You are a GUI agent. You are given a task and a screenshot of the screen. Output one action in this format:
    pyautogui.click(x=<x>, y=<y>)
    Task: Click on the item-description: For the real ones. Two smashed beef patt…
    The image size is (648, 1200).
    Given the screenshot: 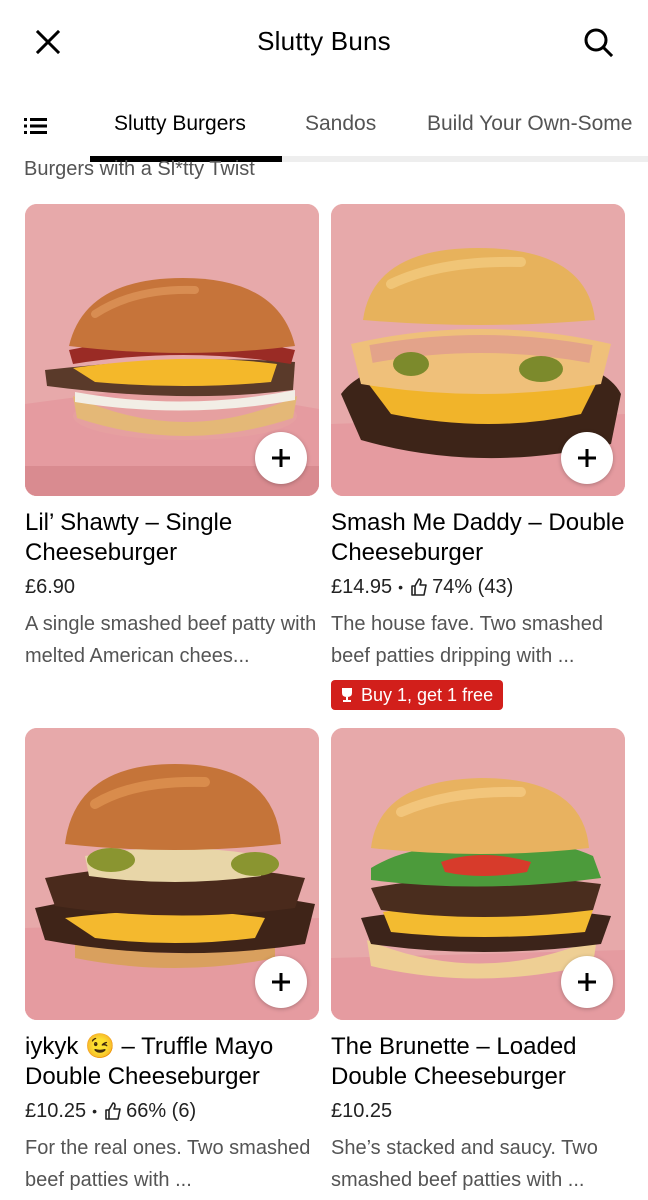 What is the action you would take?
    pyautogui.click(x=168, y=1164)
    